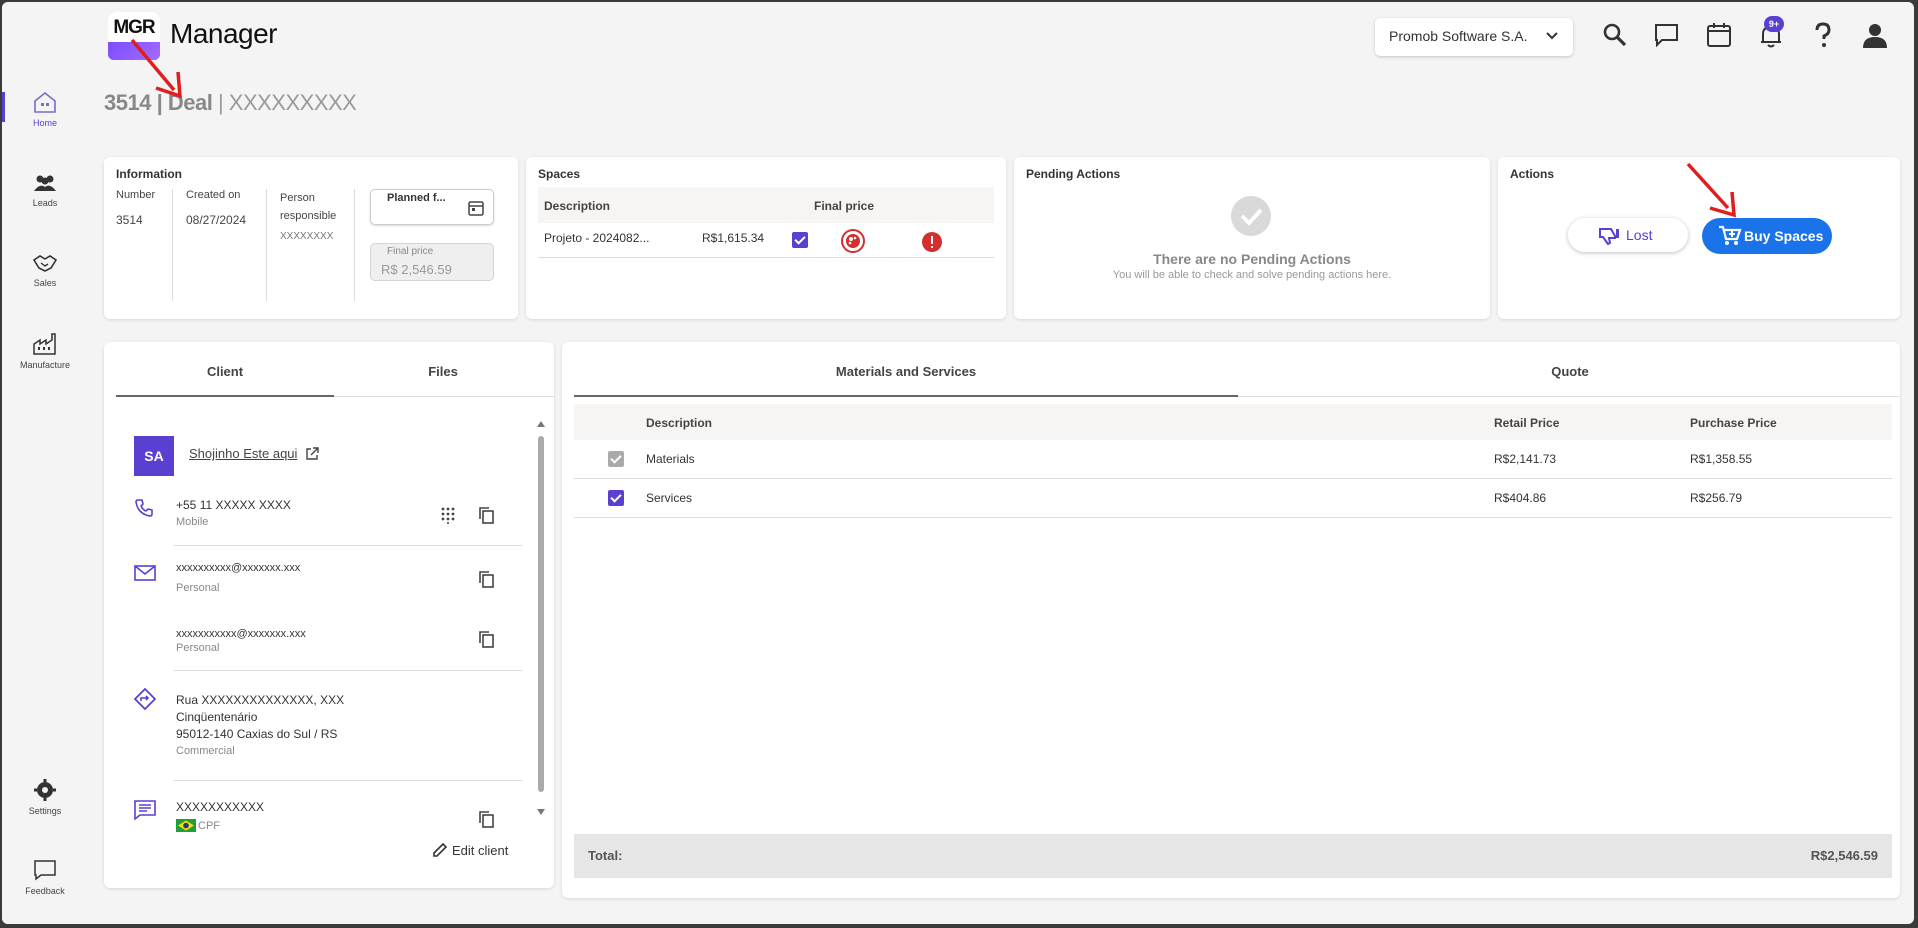  I want to click on logo-text: MGR, so click(134, 27).